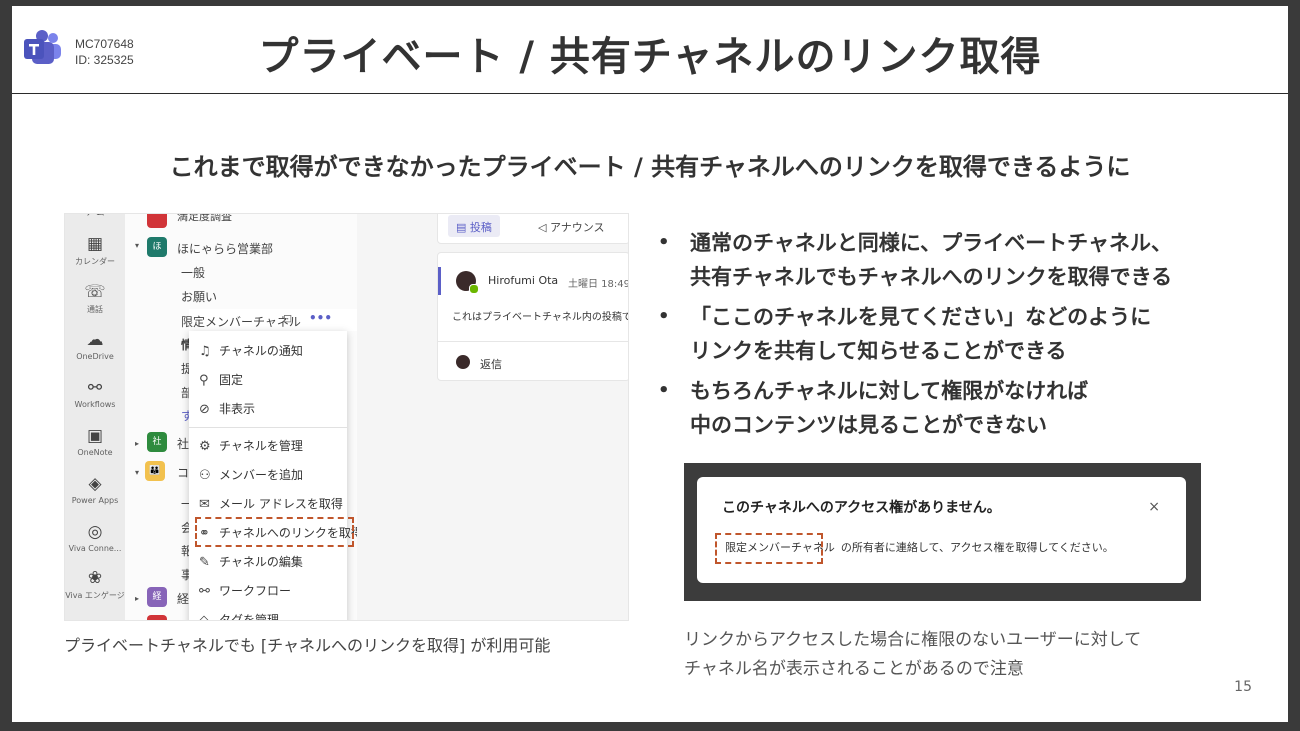 This screenshot has width=1300, height=731. Describe the element at coordinates (251, 445) in the screenshot. I see `menu-item-manage-channel: ⚙ チャネルを管理` at that location.